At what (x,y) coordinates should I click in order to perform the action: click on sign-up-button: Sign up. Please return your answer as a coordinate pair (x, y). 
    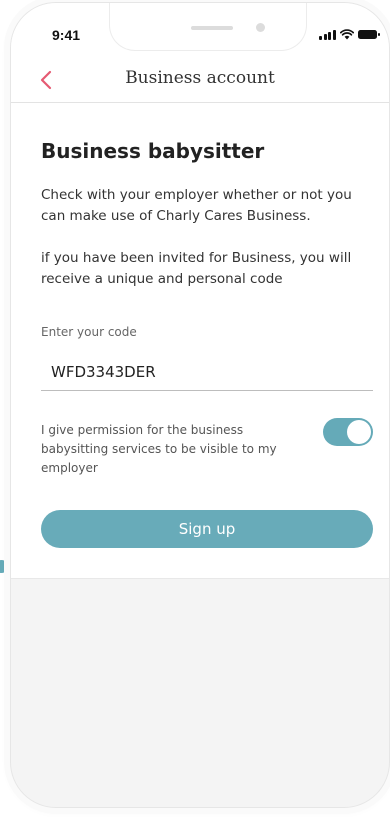
    Looking at the image, I should click on (207, 529).